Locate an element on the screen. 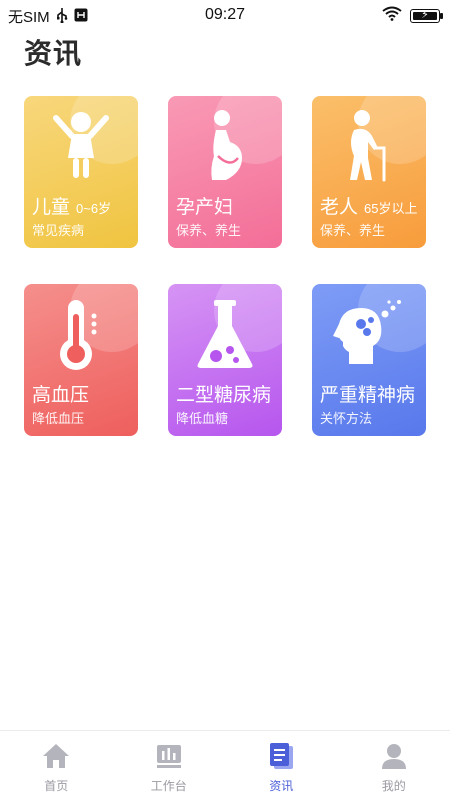  card-subtitle: 降低血压 is located at coordinates (58, 418).